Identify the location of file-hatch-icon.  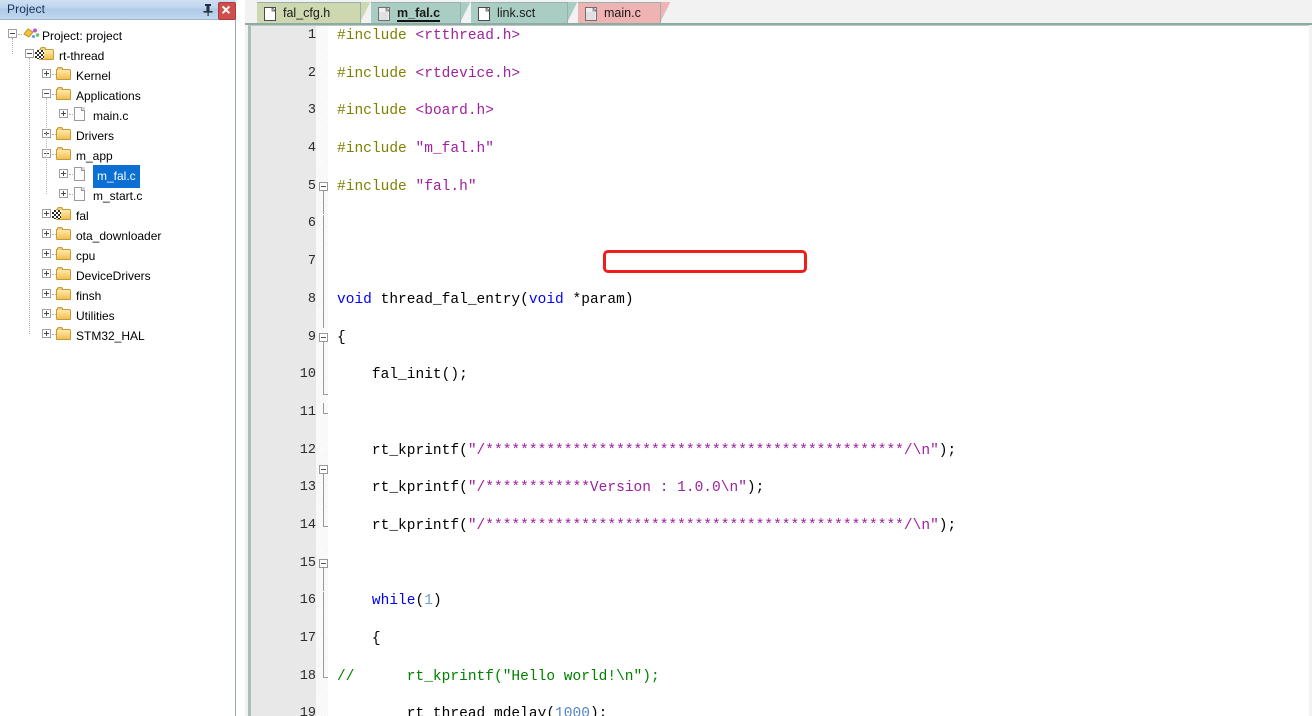
(384, 13).